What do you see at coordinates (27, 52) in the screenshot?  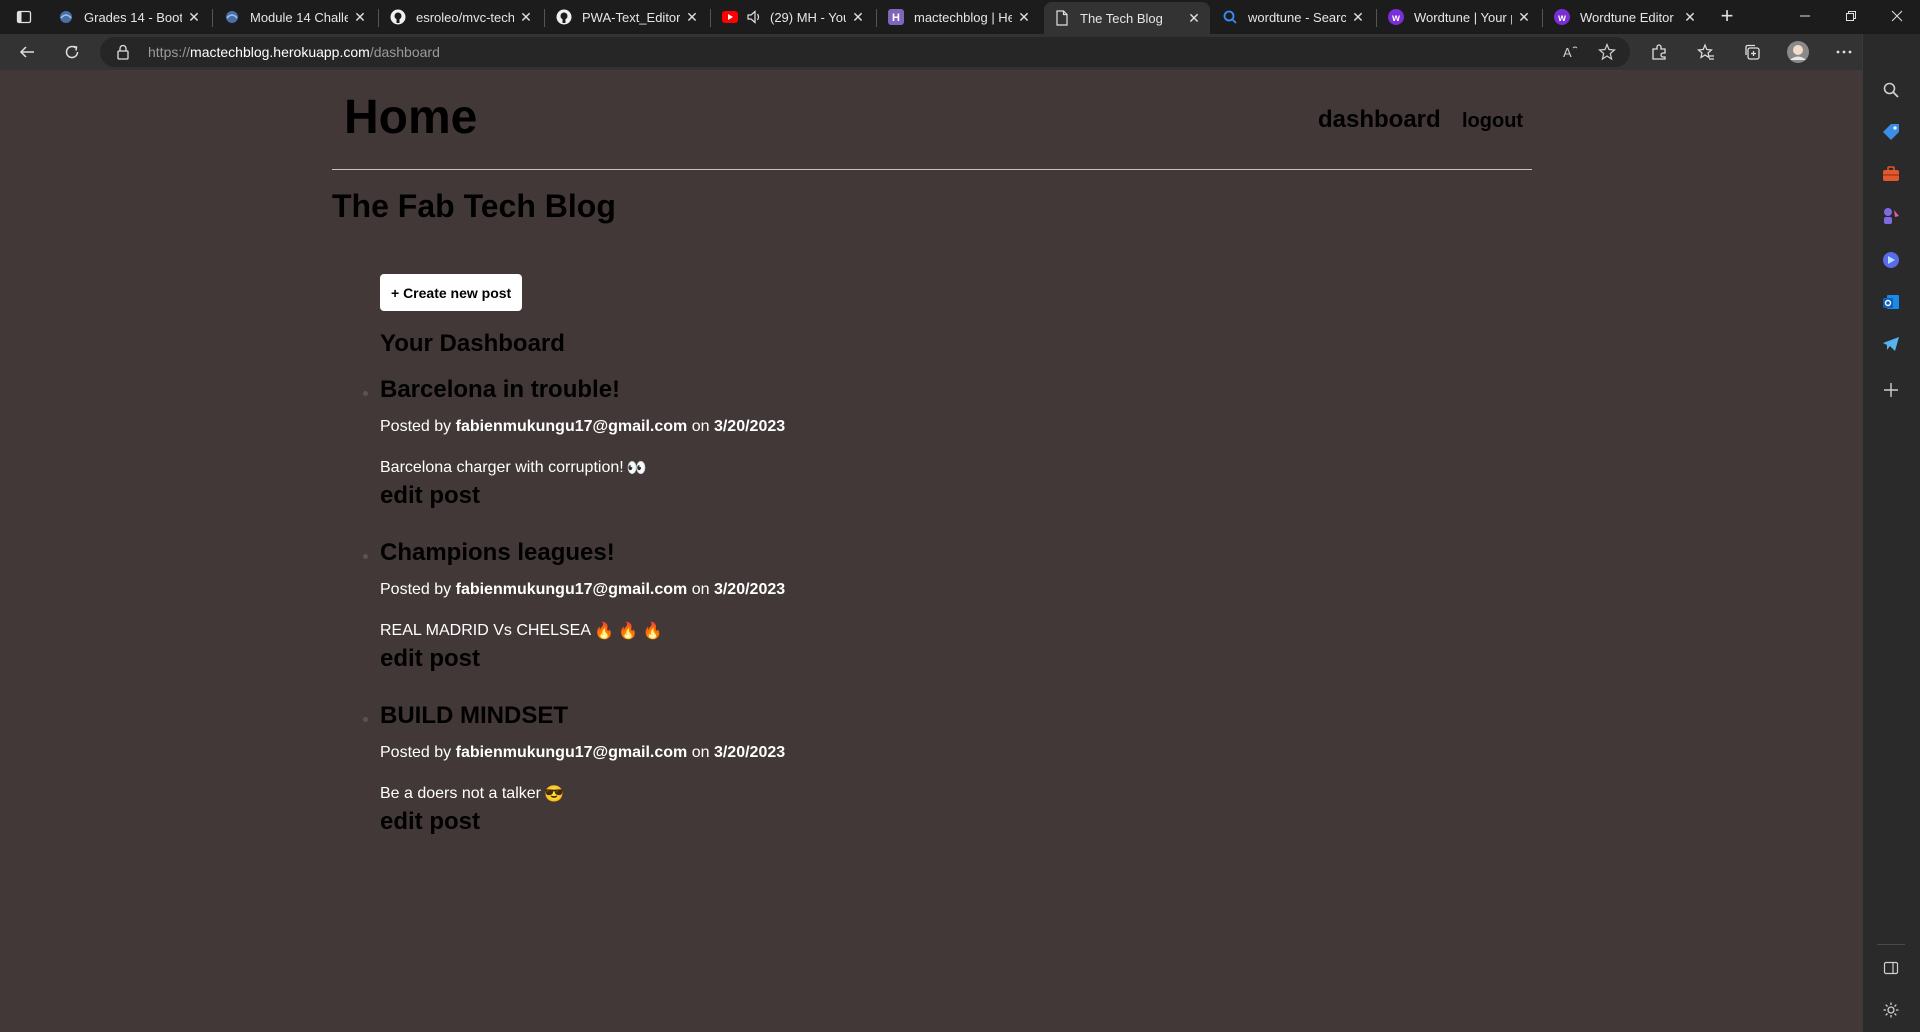 I see `back-icon` at bounding box center [27, 52].